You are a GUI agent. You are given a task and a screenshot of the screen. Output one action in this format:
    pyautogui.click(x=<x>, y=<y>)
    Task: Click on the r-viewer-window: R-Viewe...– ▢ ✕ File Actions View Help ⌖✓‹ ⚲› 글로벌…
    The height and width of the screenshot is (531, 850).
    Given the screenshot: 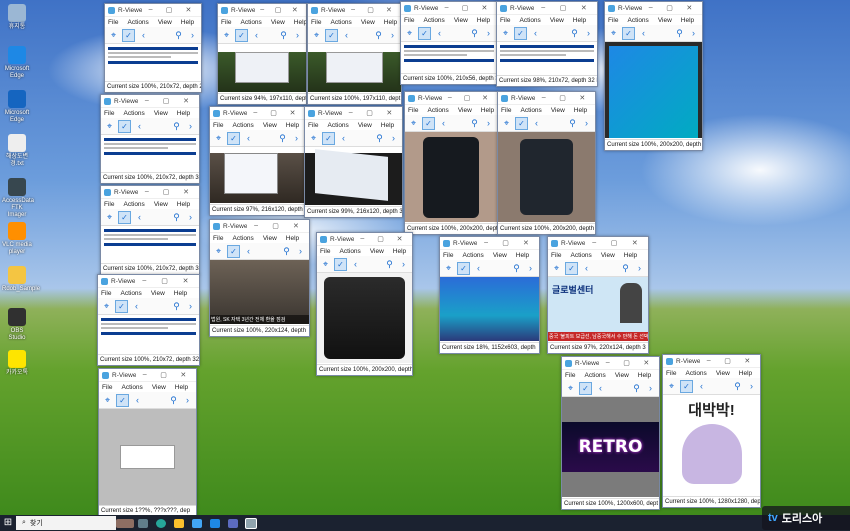 What is the action you would take?
    pyautogui.click(x=598, y=295)
    